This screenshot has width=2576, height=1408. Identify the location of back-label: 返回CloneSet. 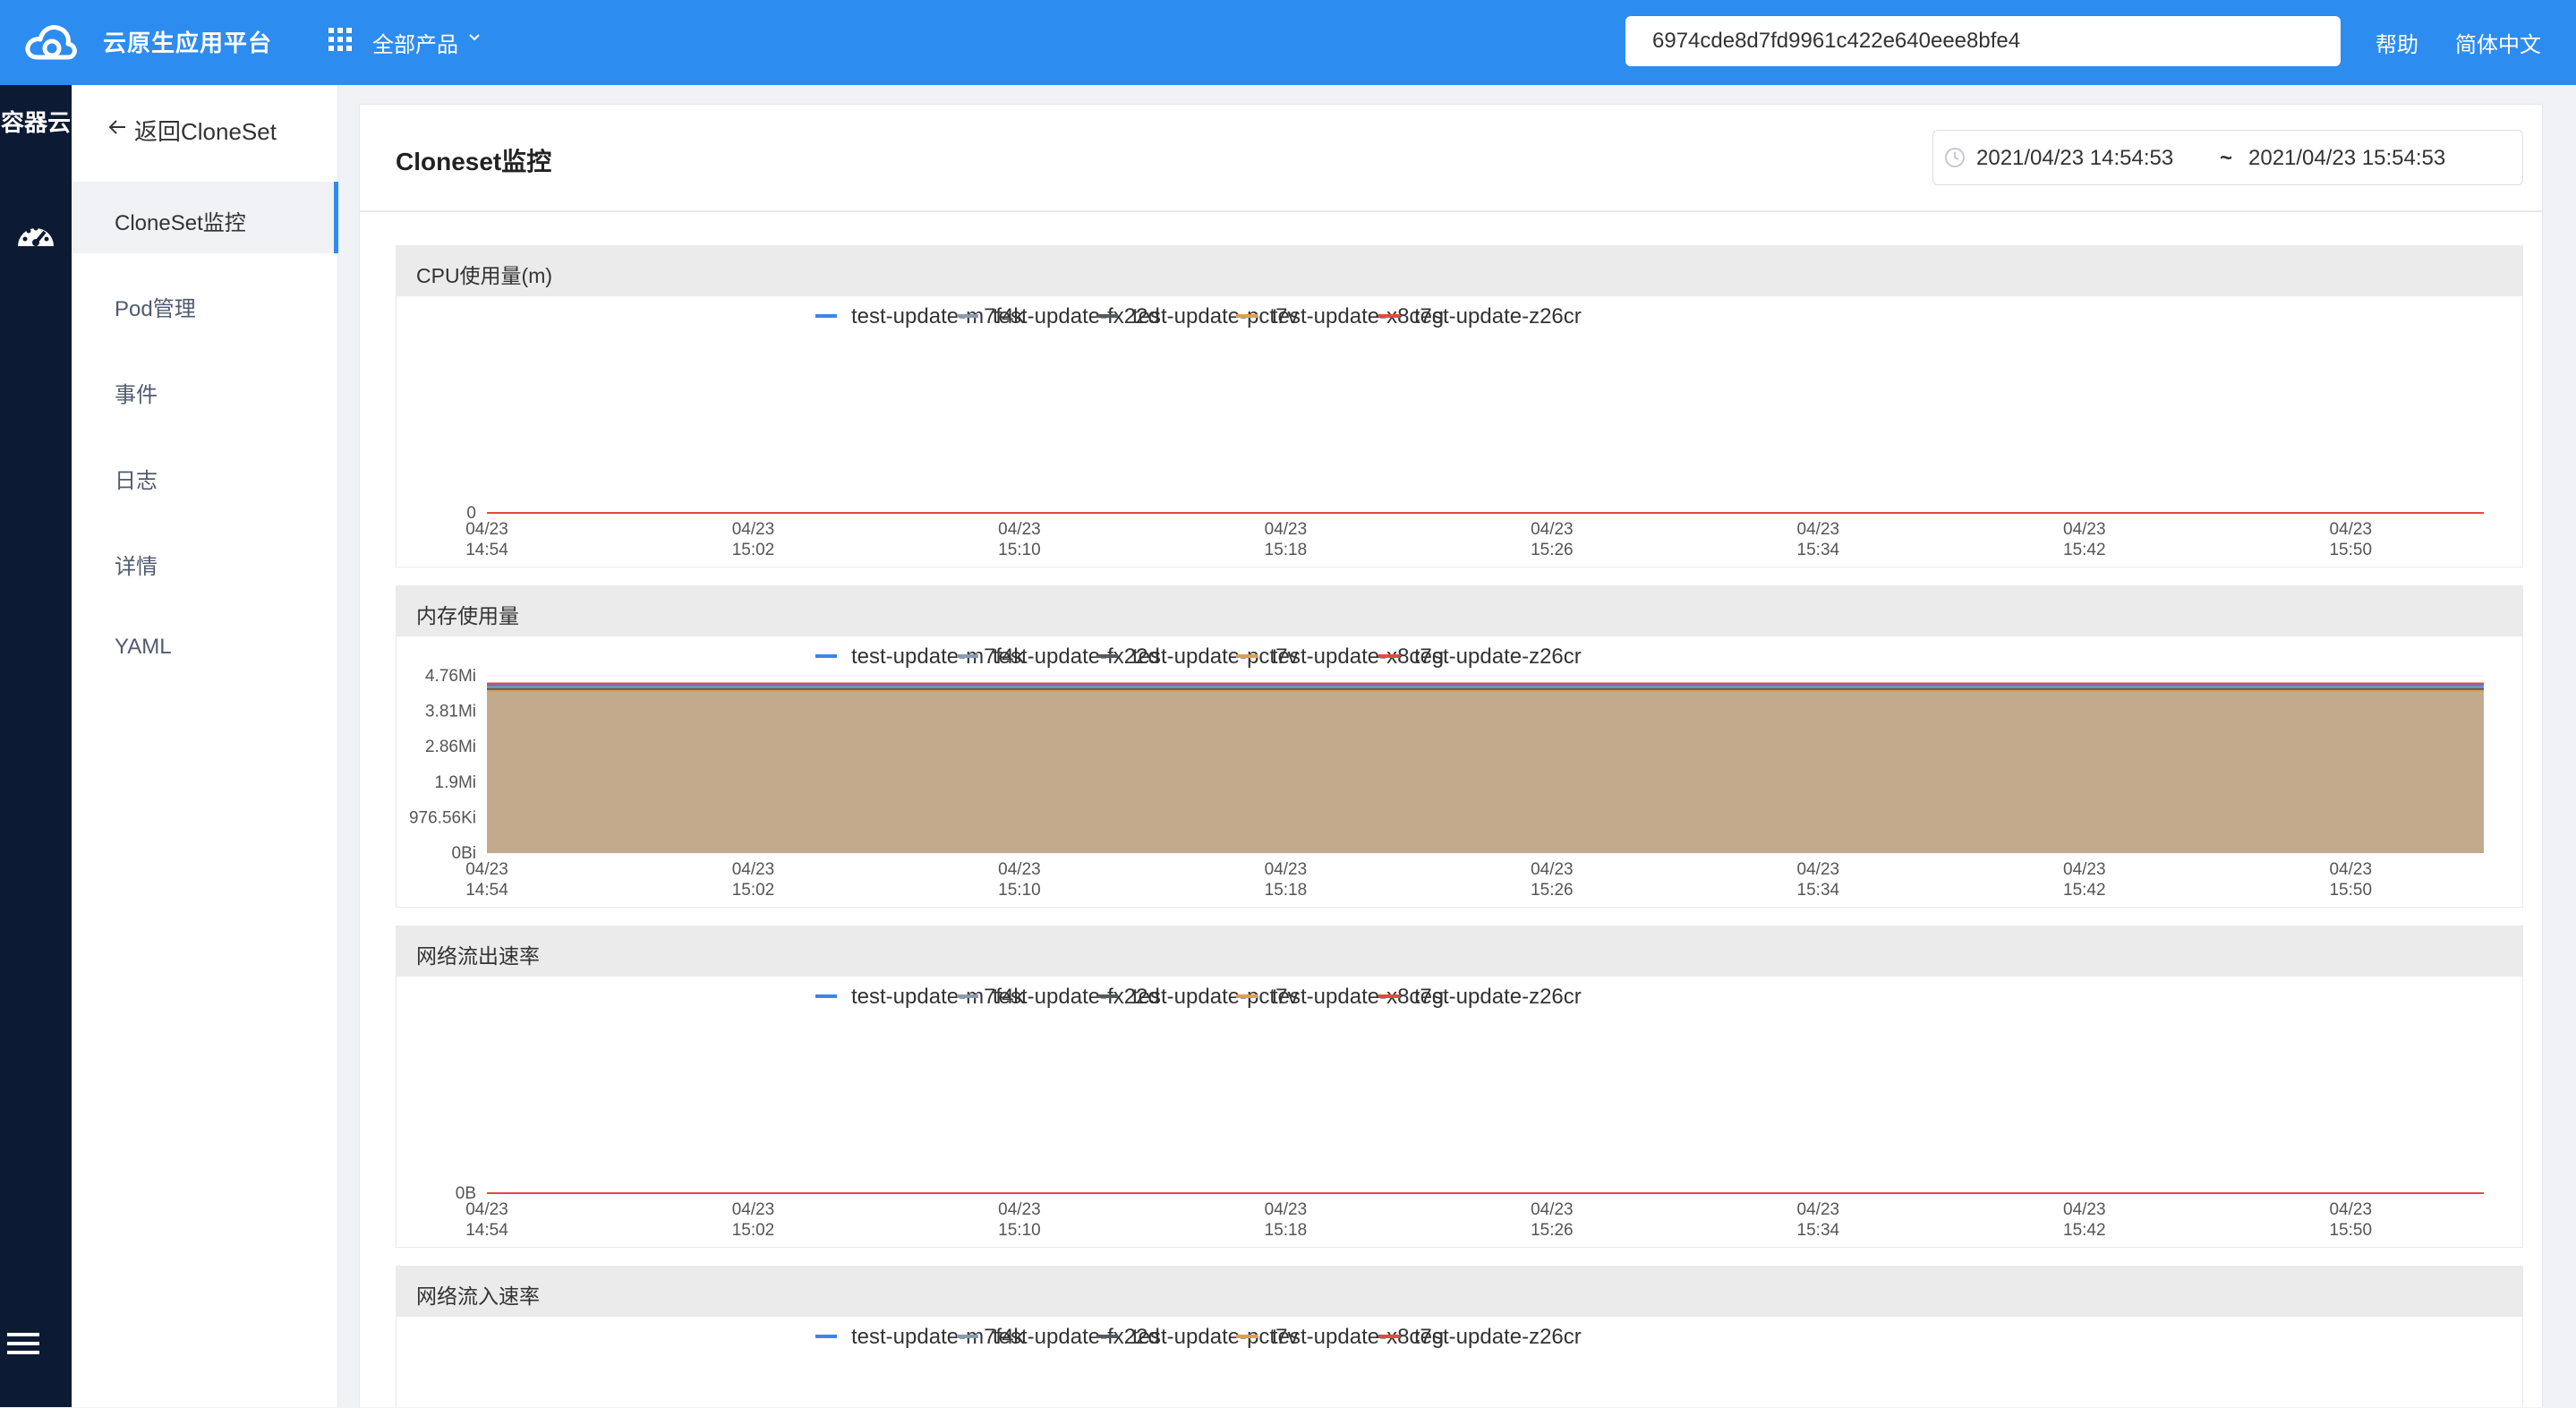
(205, 130).